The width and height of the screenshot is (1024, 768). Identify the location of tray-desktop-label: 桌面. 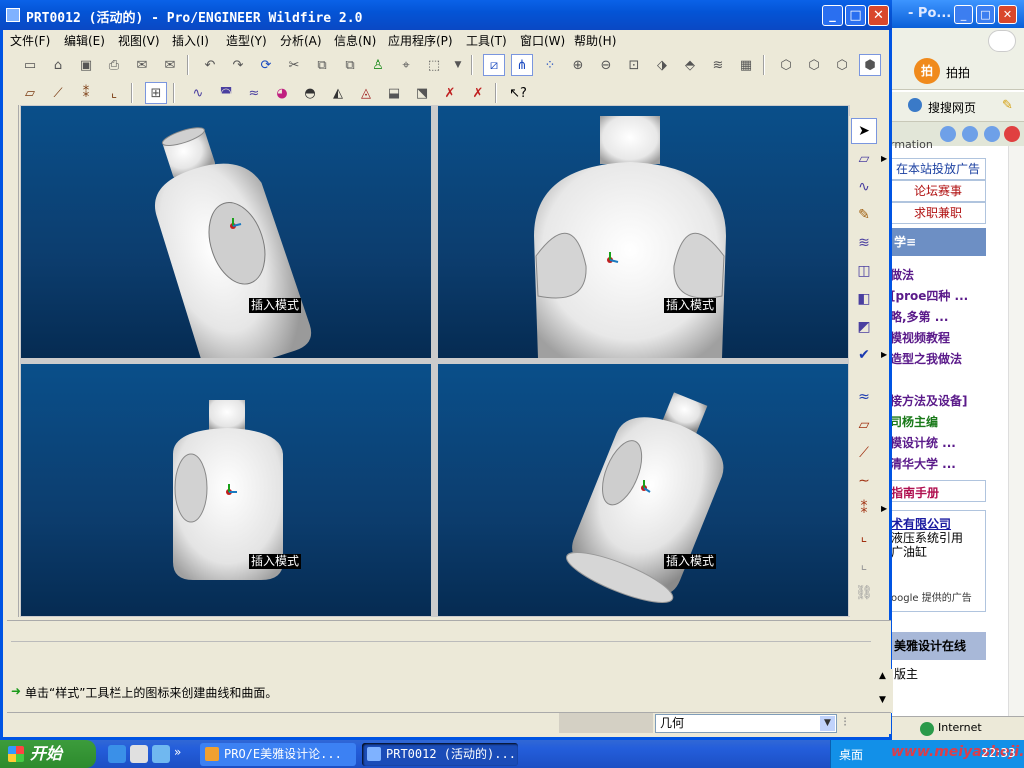
(851, 754).